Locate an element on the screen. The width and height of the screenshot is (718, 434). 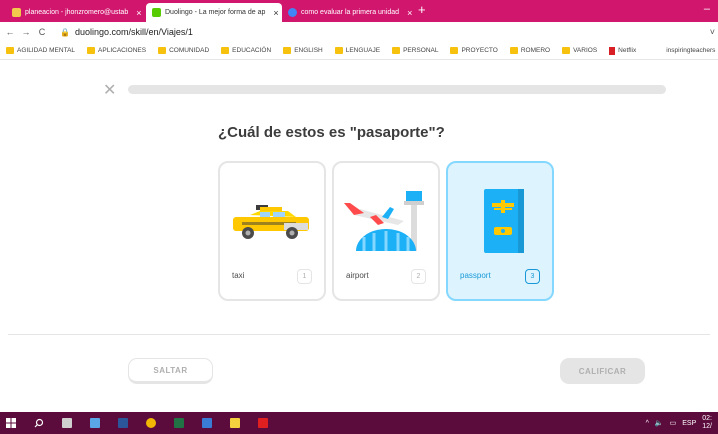
tab-duolingo: Duolingo - La mejor forma de ap × is located at coordinates (214, 12).